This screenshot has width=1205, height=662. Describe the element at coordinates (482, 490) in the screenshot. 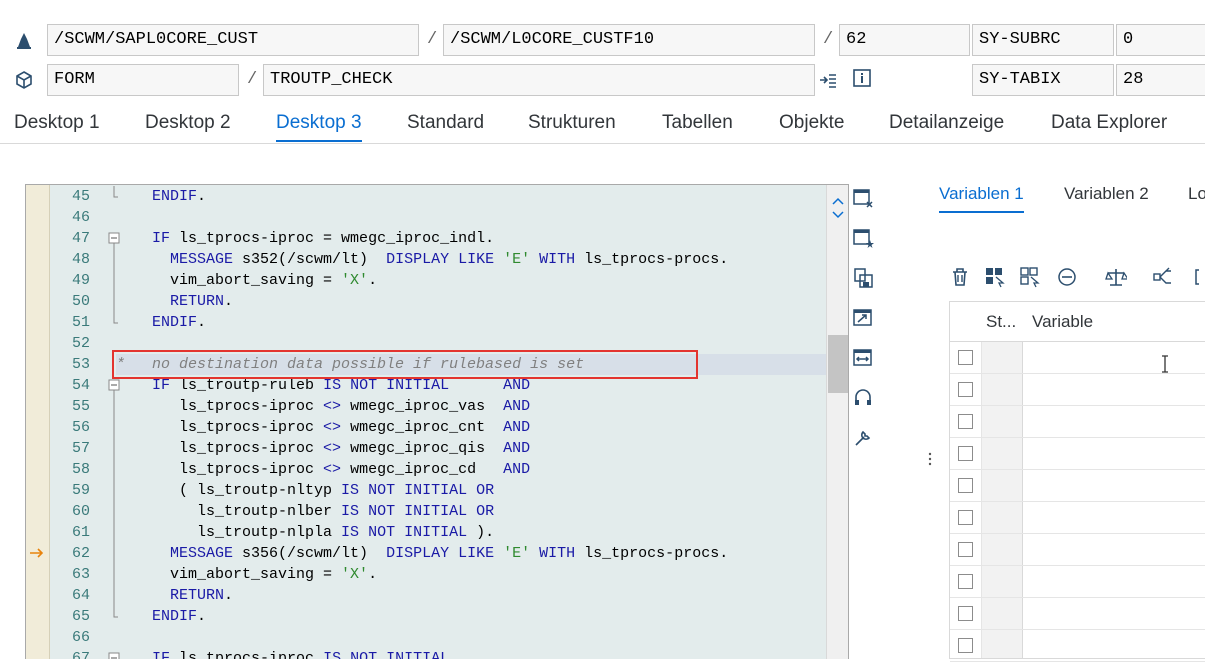

I see `code-line: ( ls_troutp-nltyp IS NOT INITIAL OR` at that location.